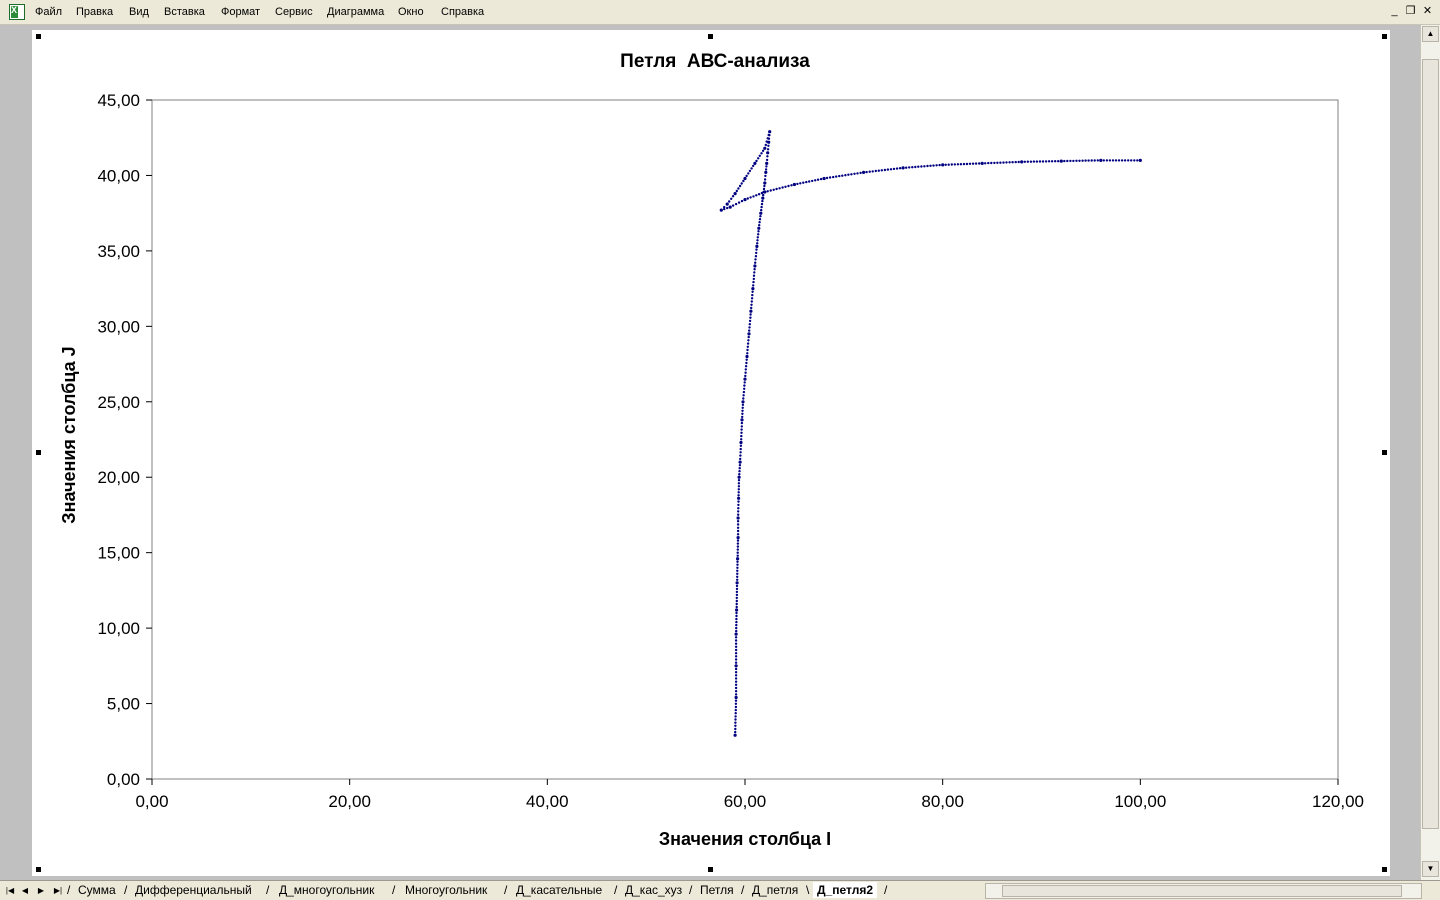 Image resolution: width=1440 pixels, height=900 pixels. Describe the element at coordinates (715, 61) in the screenshot. I see `chart-title: Петля АВС-анализа` at that location.